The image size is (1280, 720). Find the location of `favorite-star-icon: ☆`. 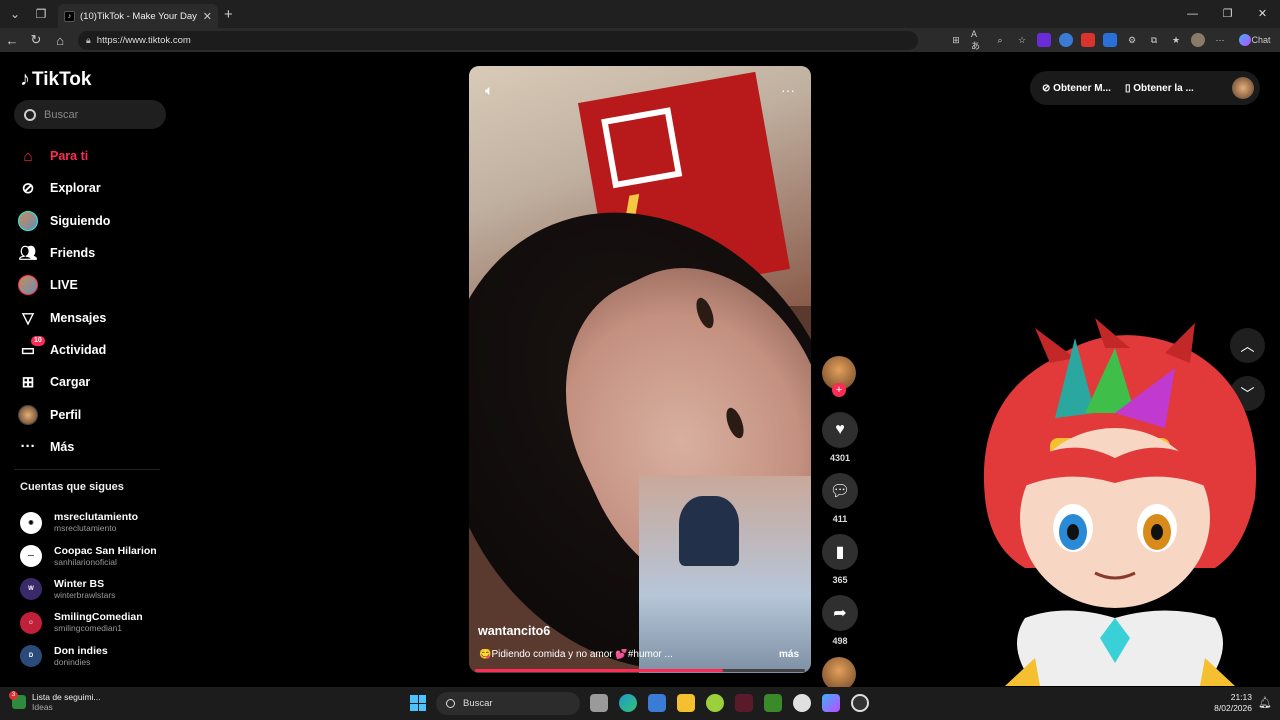

favorite-star-icon: ☆ is located at coordinates (1022, 40).